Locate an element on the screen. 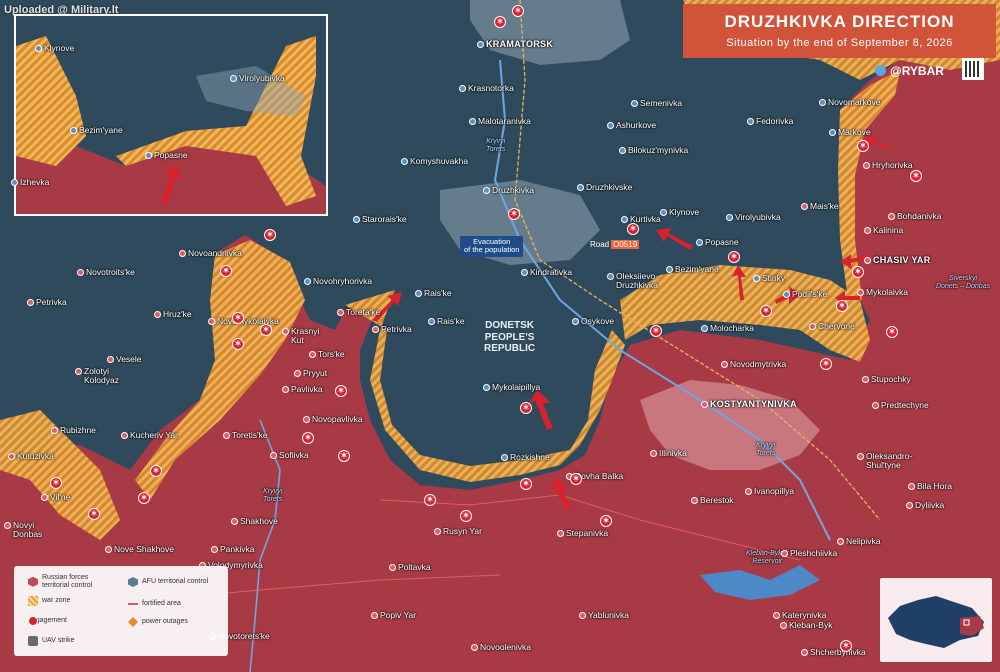 This screenshot has height=672, width=1000. town-label: Novoandriivka is located at coordinates (215, 253).